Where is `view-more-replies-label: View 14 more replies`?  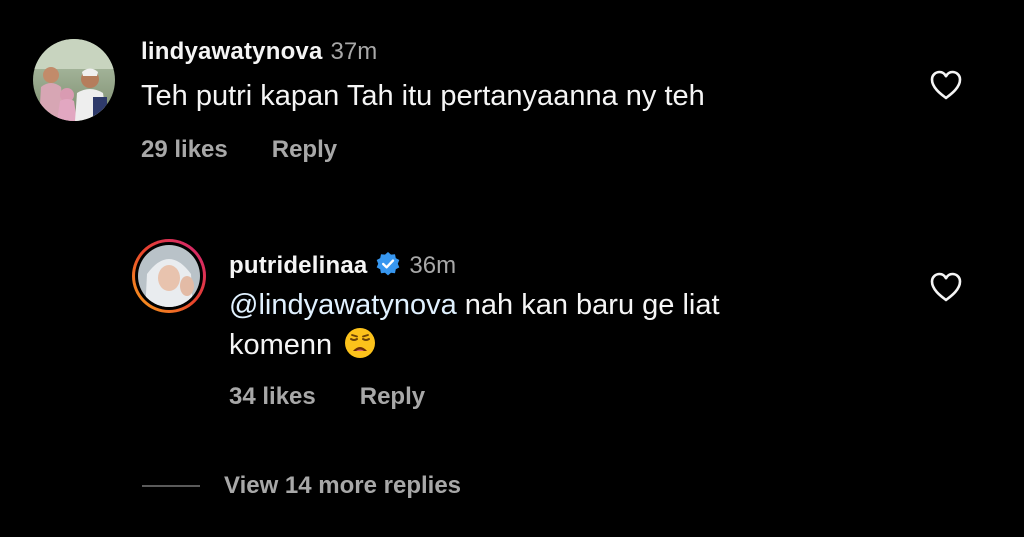
view-more-replies-label: View 14 more replies is located at coordinates (343, 485).